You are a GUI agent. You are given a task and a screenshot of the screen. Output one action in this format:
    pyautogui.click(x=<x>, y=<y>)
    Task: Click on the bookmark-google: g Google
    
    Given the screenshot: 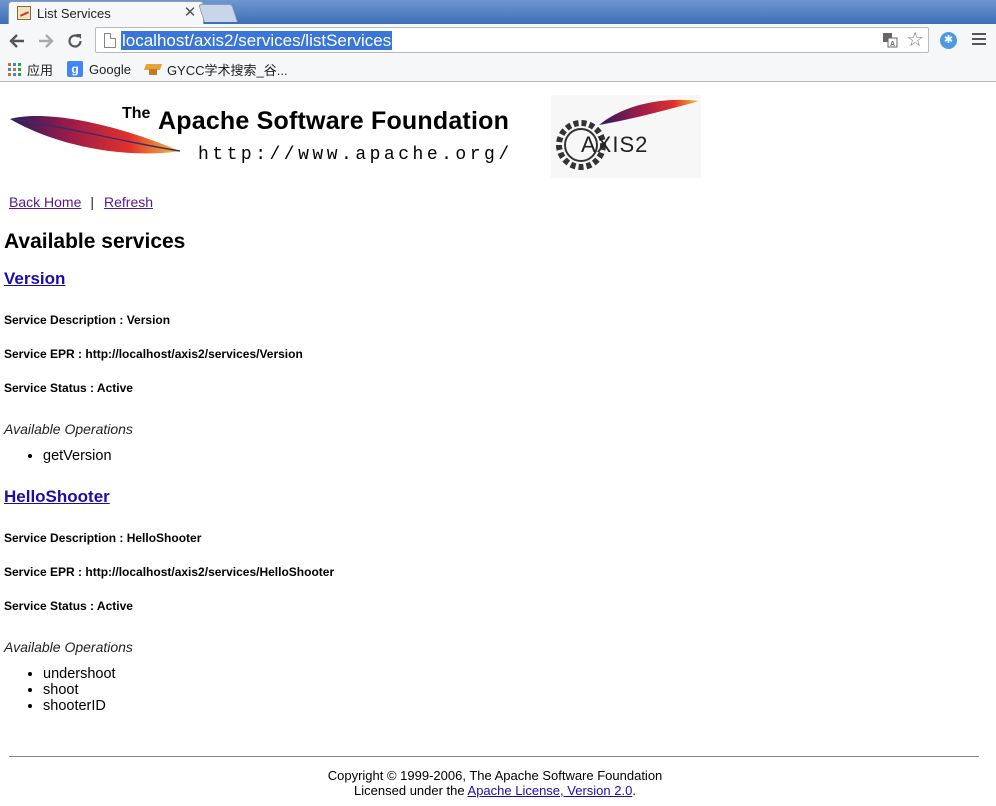 What is the action you would take?
    pyautogui.click(x=99, y=69)
    